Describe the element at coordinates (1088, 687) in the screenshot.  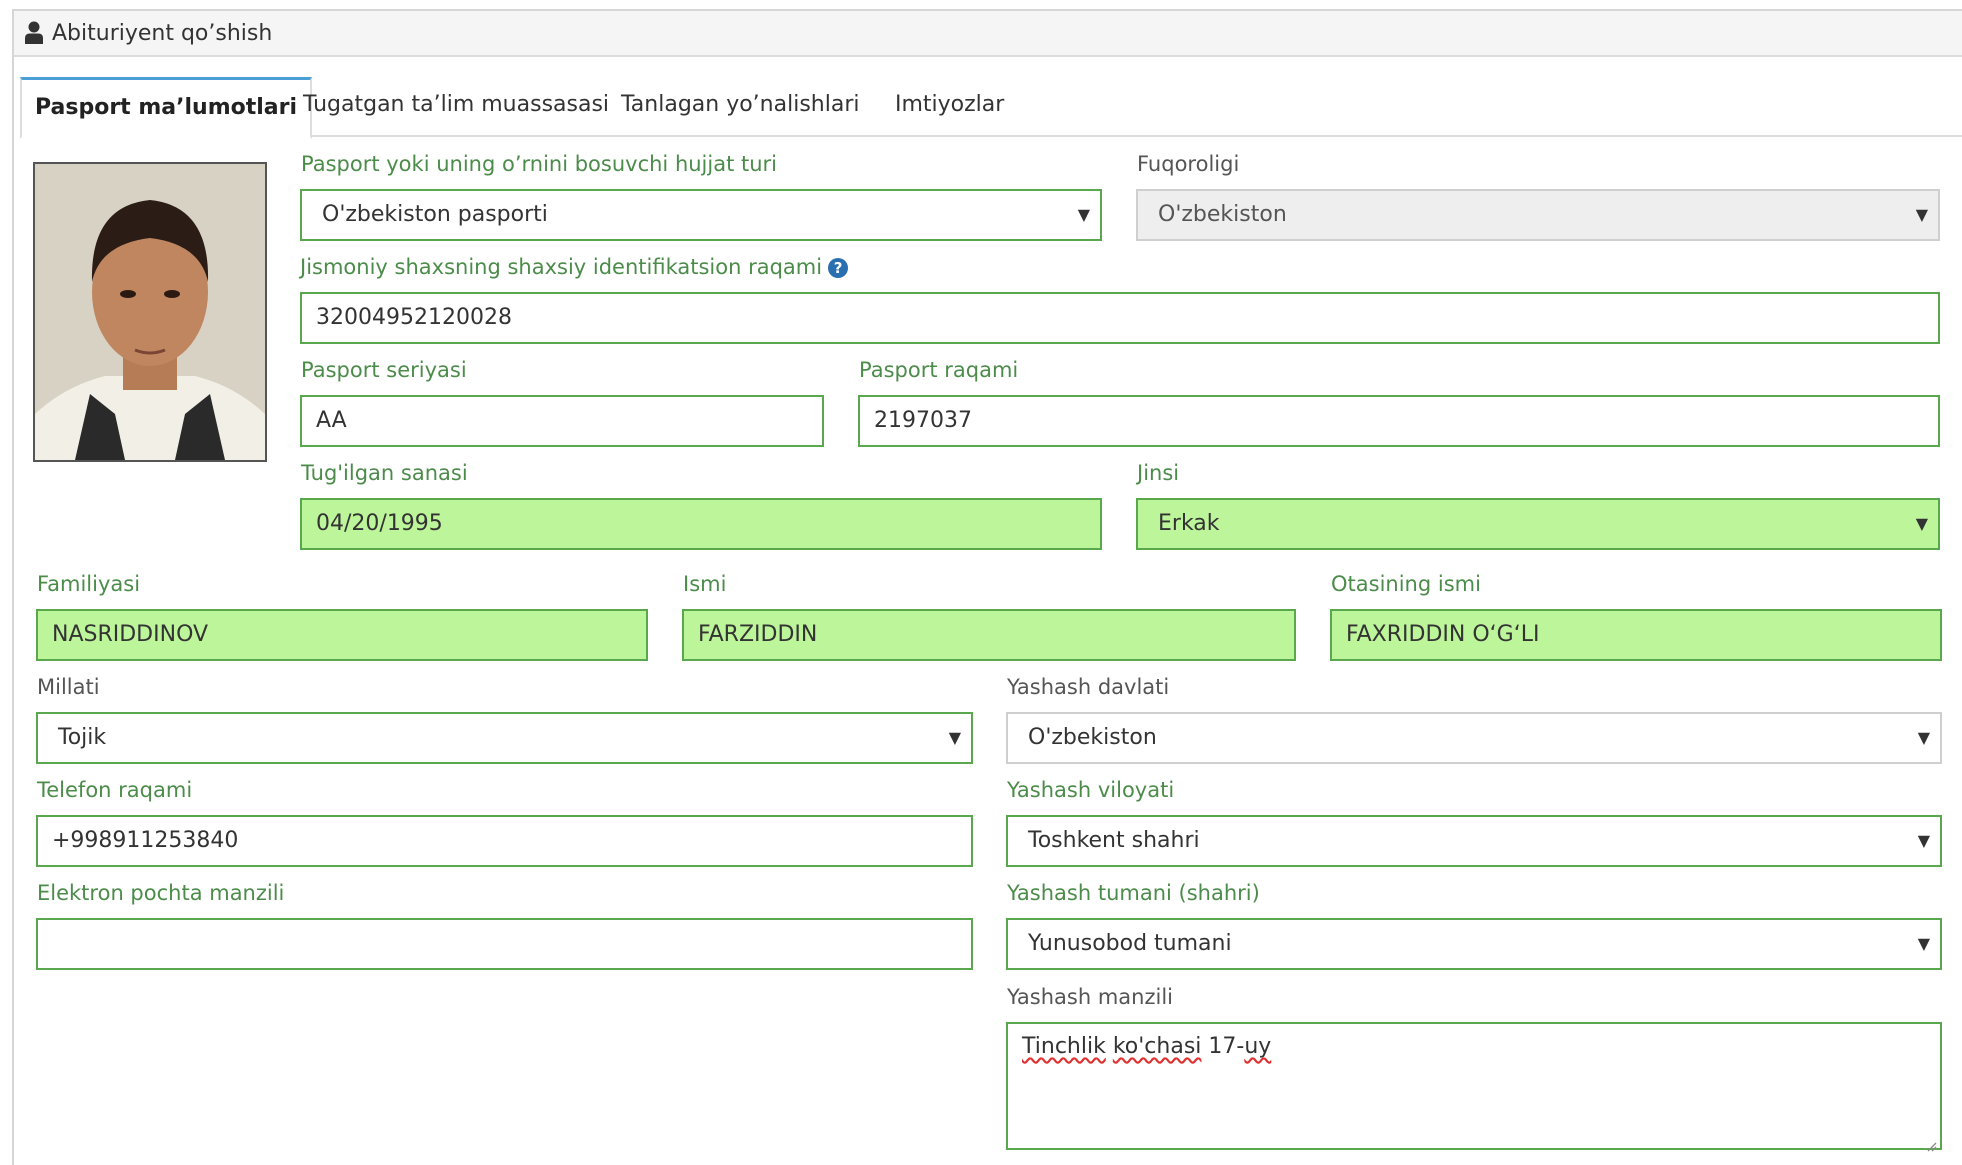
I see `residence-country-label: Yashash davlati` at that location.